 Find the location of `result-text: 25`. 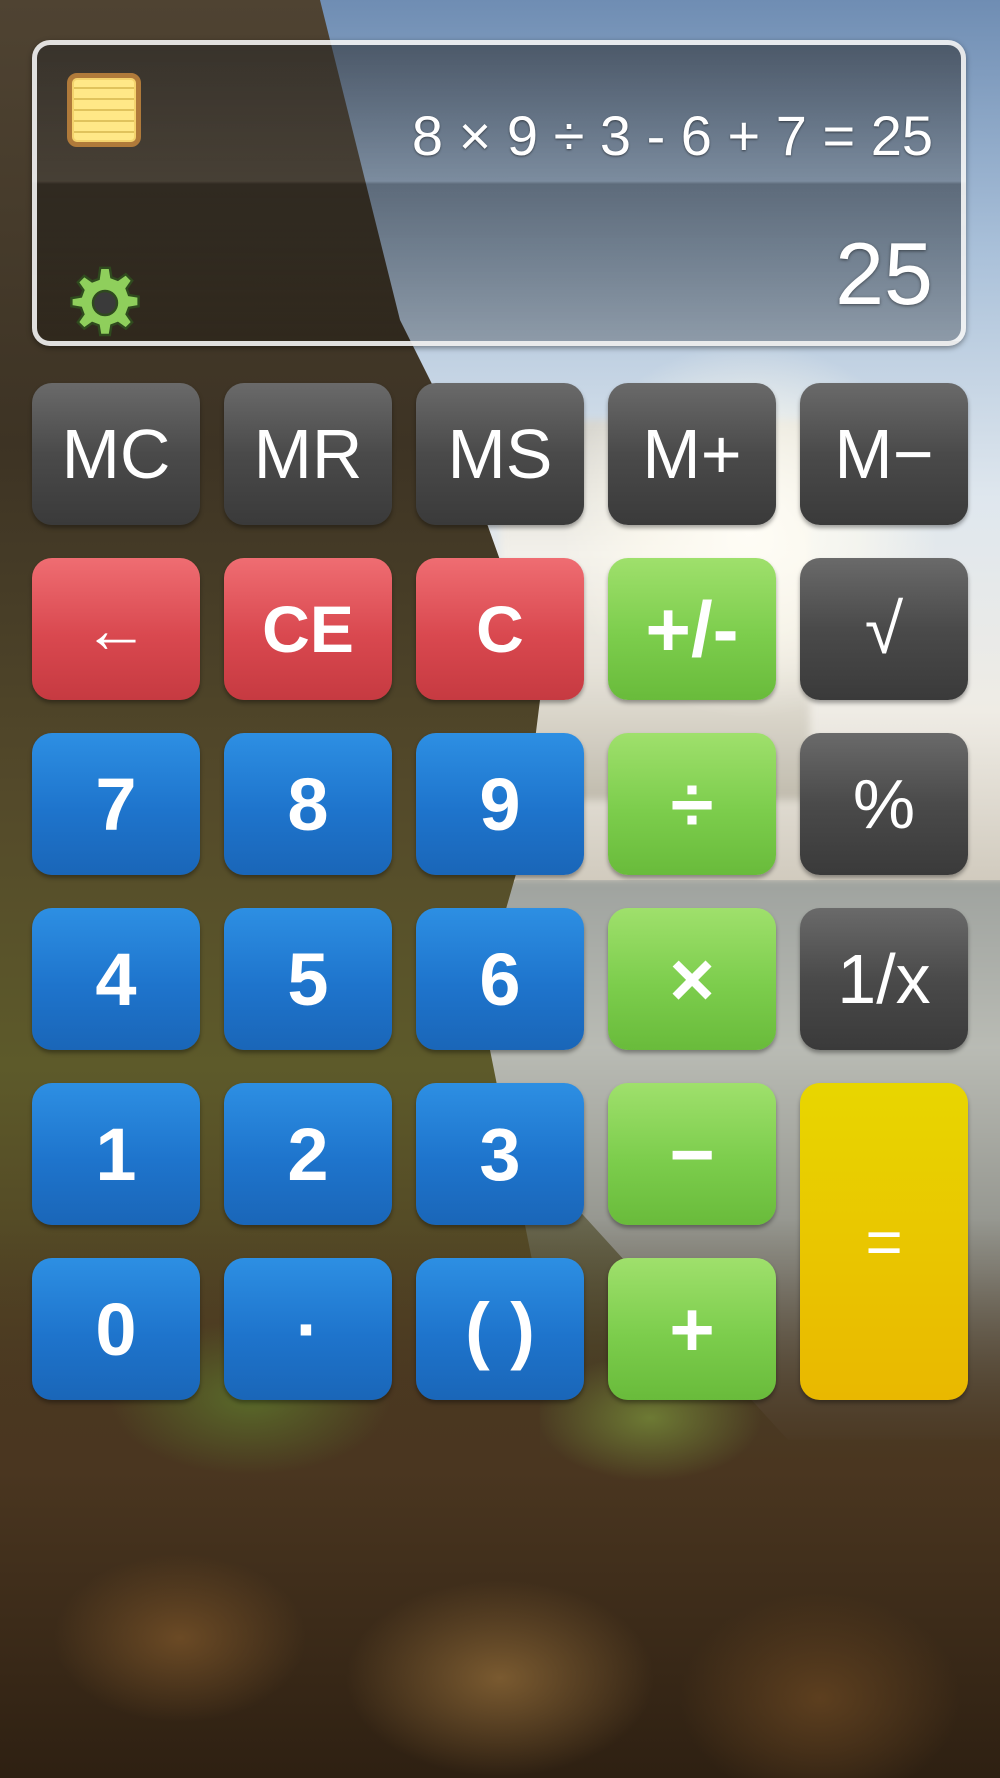

result-text: 25 is located at coordinates (884, 273).